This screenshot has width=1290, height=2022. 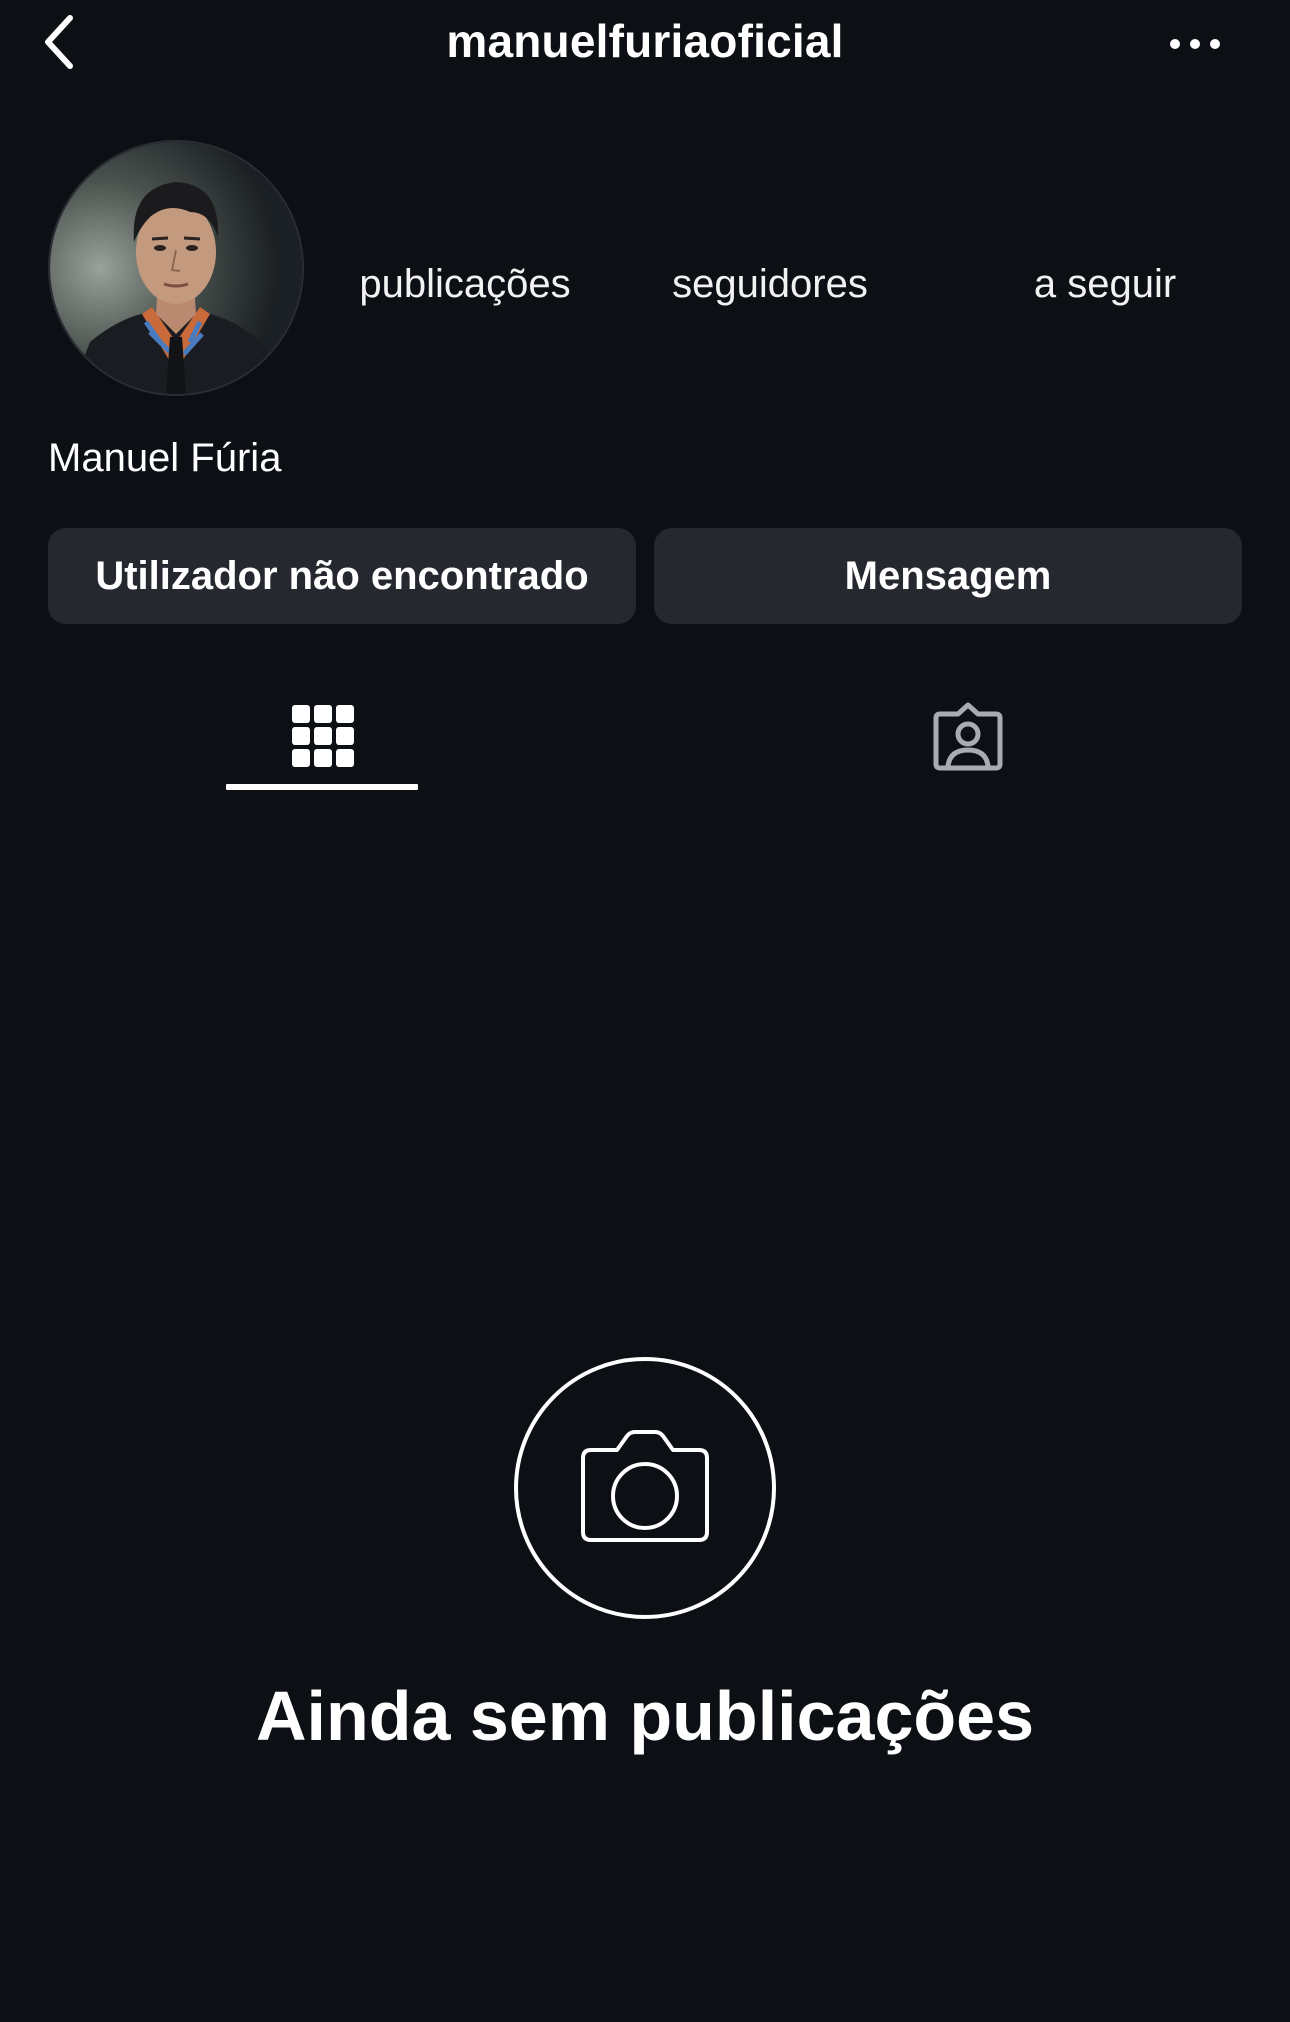 I want to click on active-tab-indicator, so click(x=322, y=787).